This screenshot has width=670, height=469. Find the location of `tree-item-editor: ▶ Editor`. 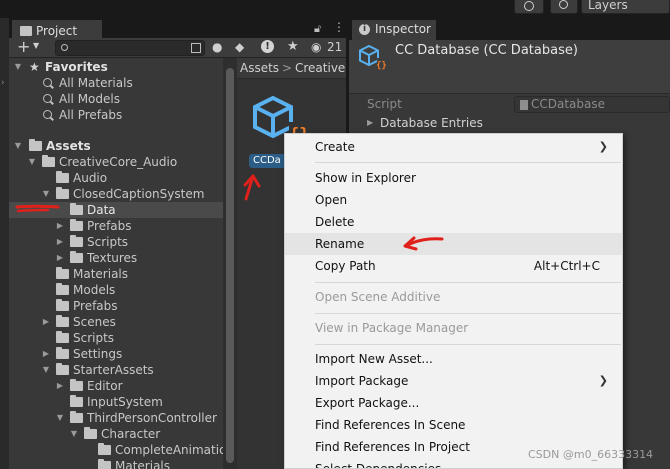

tree-item-editor: ▶ Editor is located at coordinates (116, 386).